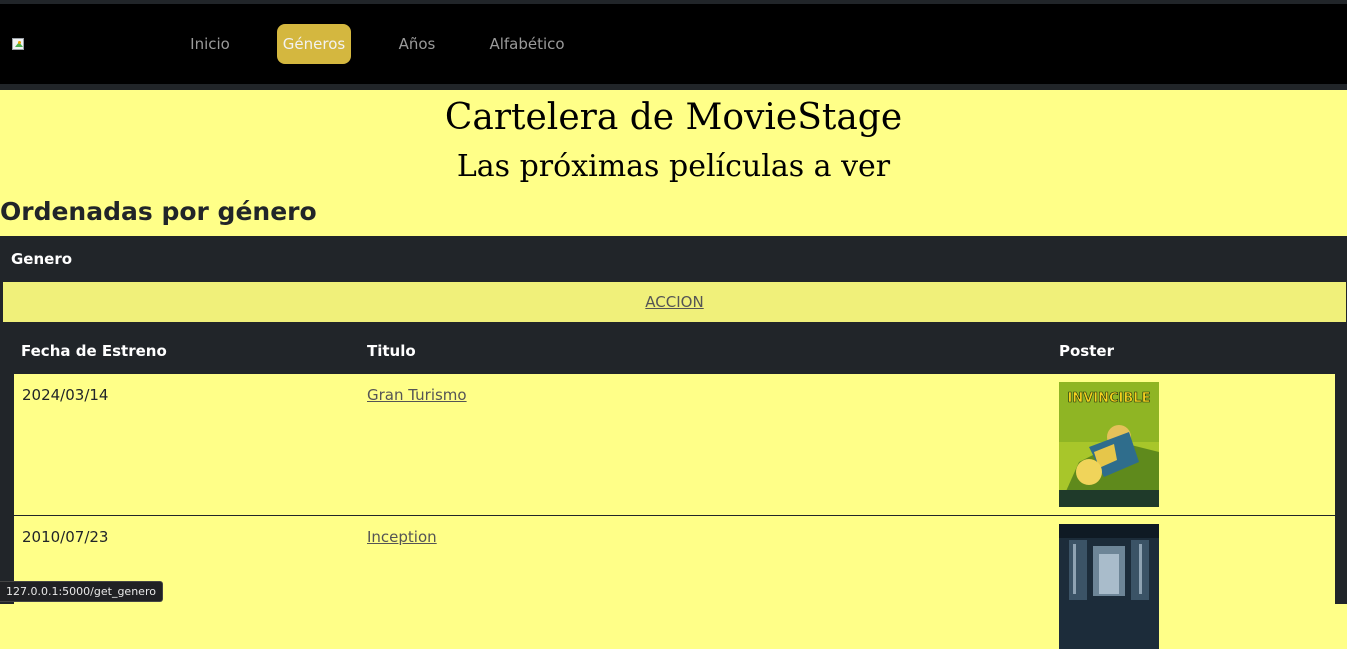 This screenshot has height=649, width=1347. What do you see at coordinates (673, 44) in the screenshot?
I see `navbar: Inicio Géneros Años Alfabético` at bounding box center [673, 44].